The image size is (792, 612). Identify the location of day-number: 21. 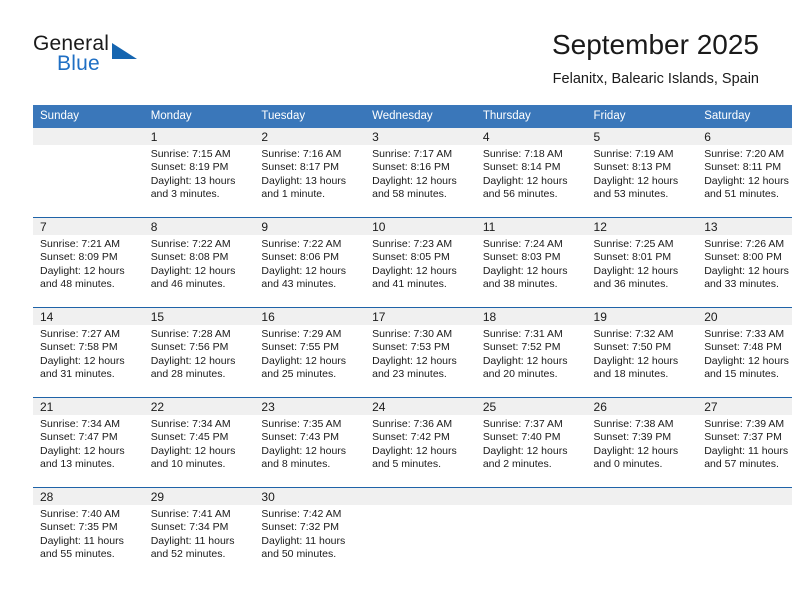
(88, 406).